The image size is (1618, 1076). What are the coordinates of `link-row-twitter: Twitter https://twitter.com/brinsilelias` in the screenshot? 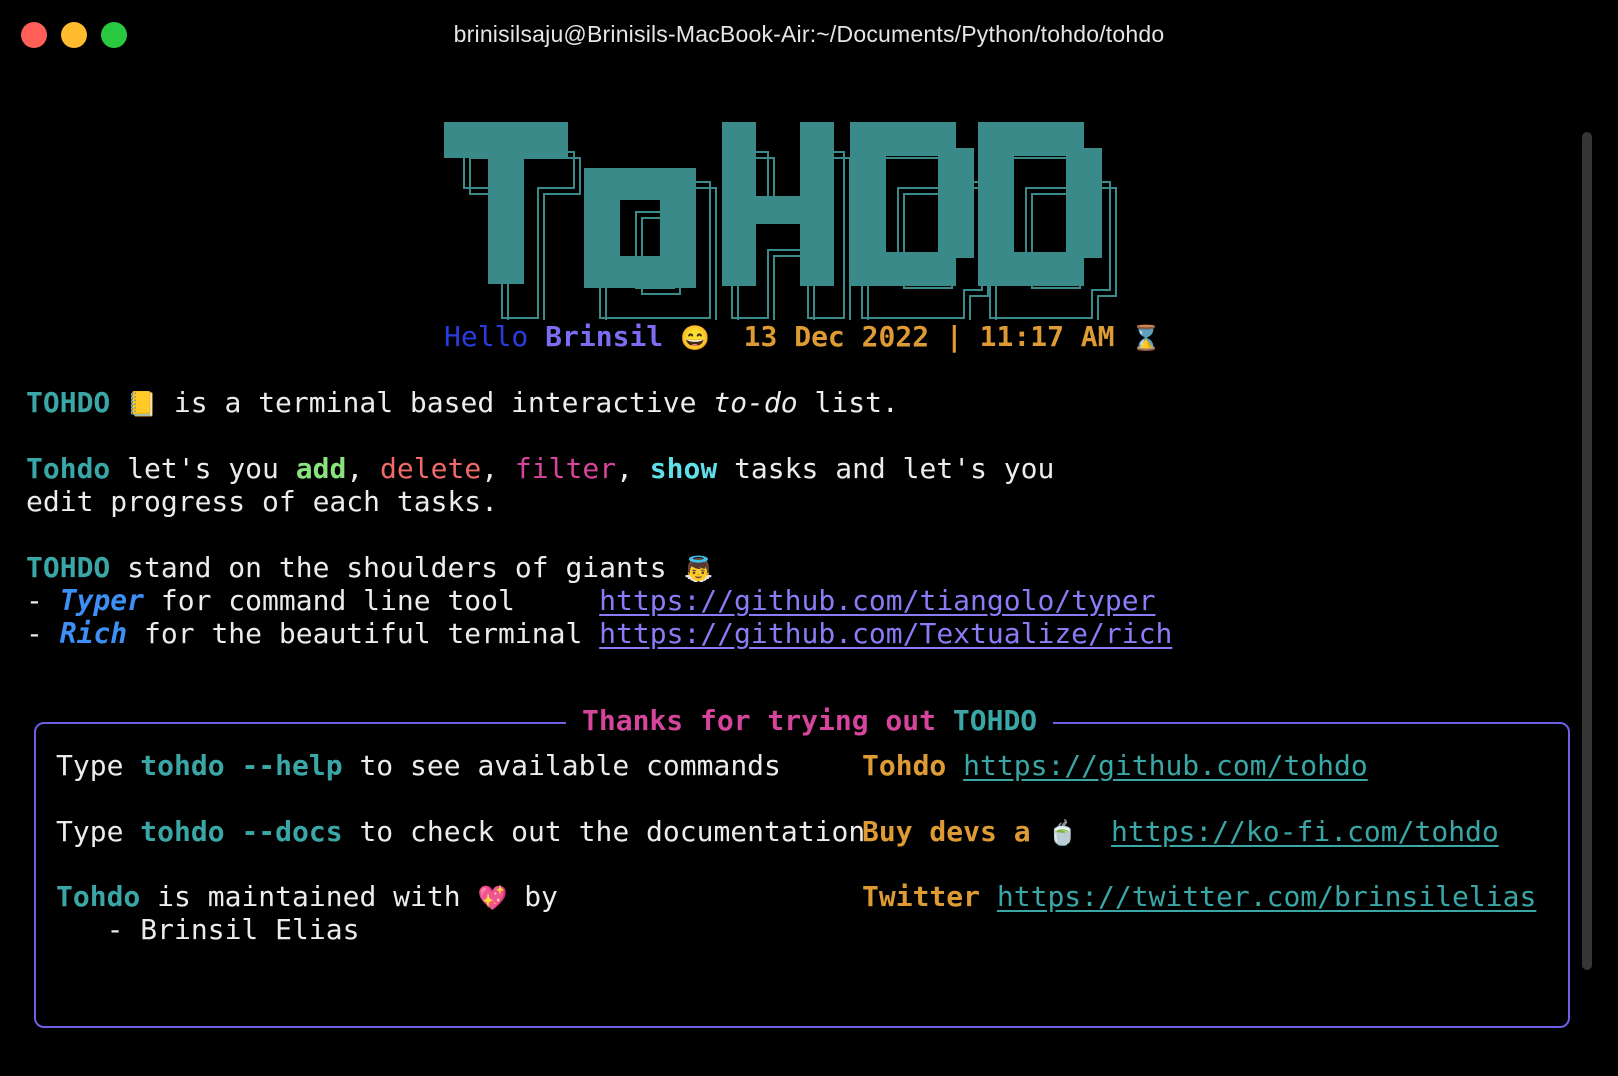 It's located at (1199, 897).